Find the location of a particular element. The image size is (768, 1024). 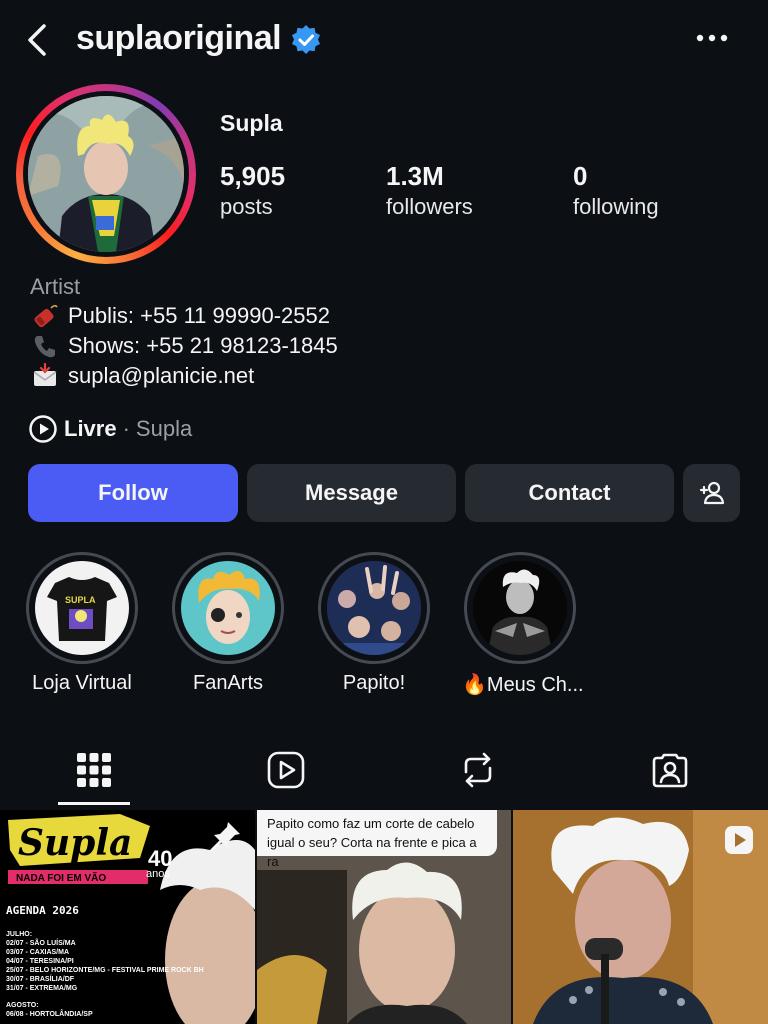

audio-artist: Supla is located at coordinates (164, 428).